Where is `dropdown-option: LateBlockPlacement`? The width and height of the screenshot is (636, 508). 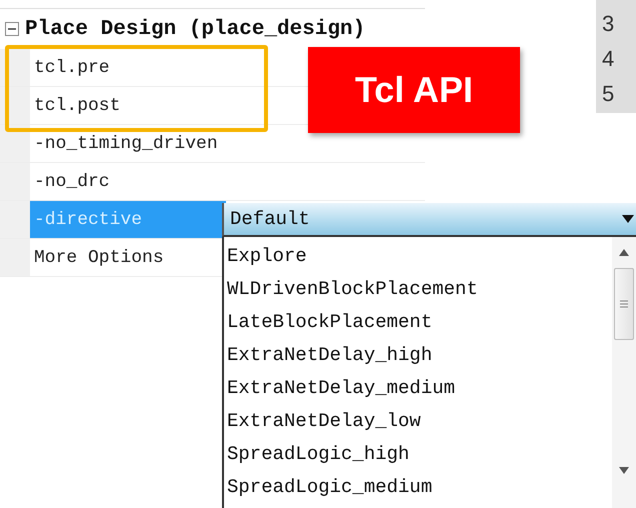 dropdown-option: LateBlockPlacement is located at coordinates (418, 321).